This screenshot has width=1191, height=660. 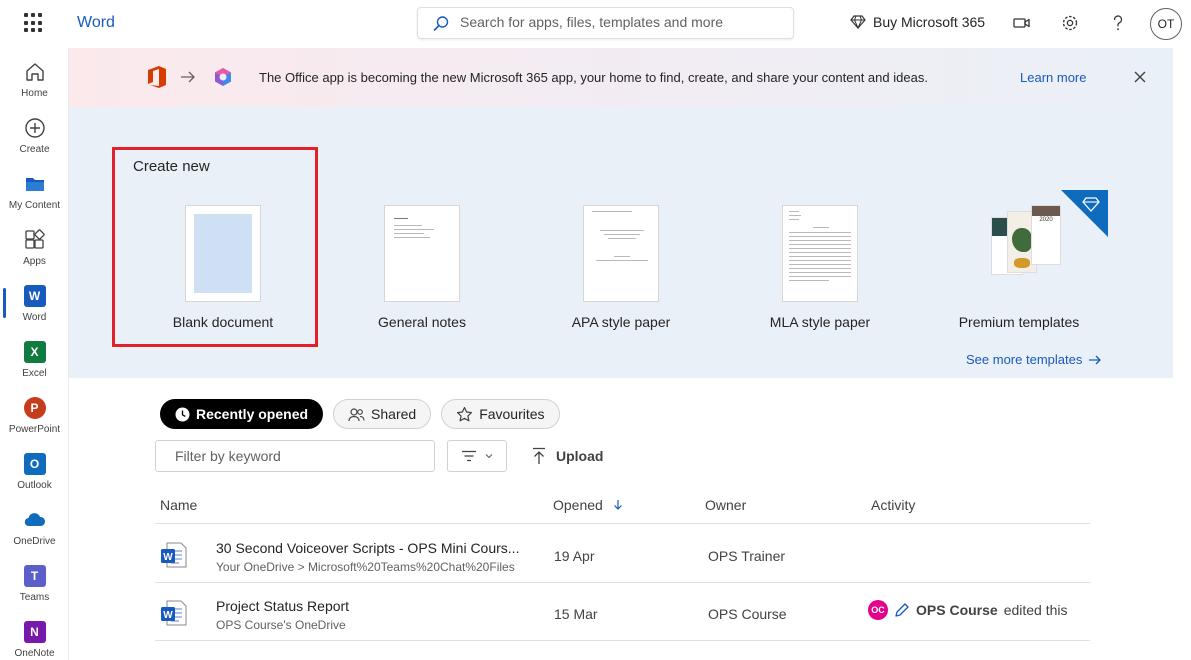 I want to click on excel-icon: X, so click(x=34, y=352).